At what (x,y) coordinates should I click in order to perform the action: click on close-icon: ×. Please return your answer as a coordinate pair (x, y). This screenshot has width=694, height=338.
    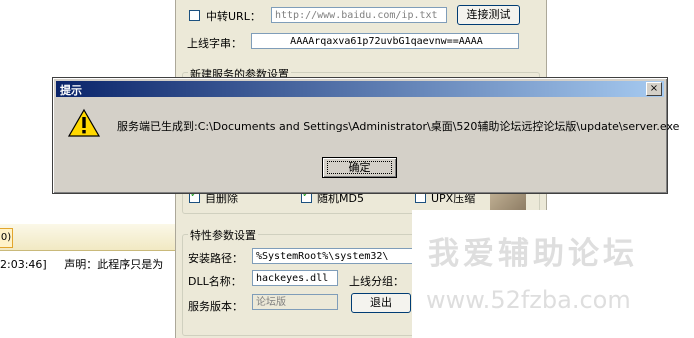
    Looking at the image, I should click on (654, 89).